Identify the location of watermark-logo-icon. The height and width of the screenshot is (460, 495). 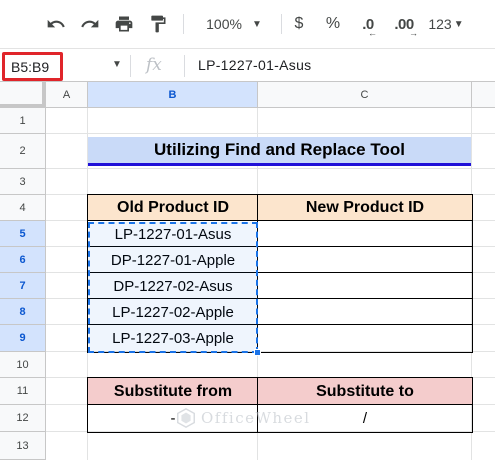
(186, 418).